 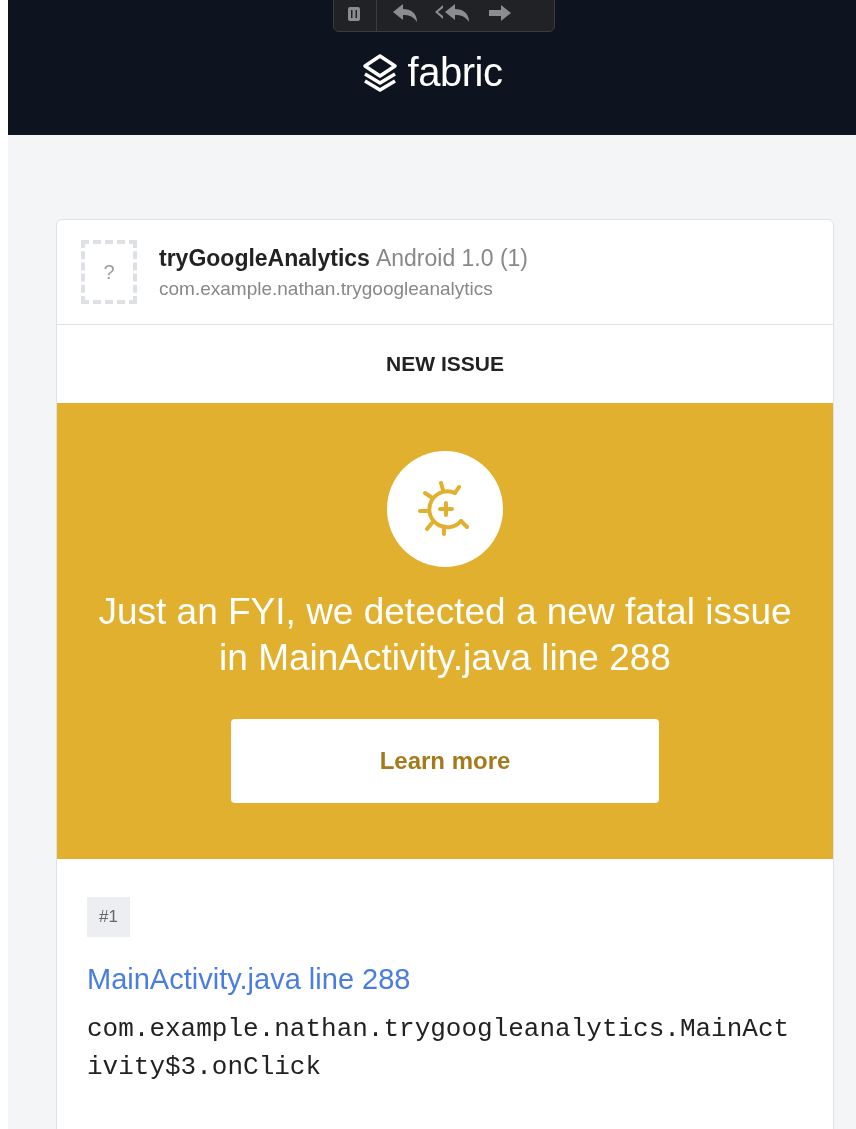 I want to click on reply-button, so click(x=405, y=13).